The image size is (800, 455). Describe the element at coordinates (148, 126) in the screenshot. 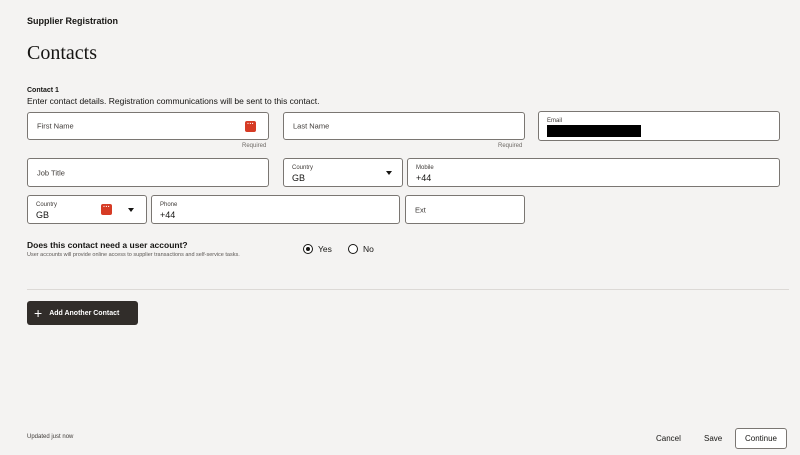

I see `first-name-field: First Name ···` at that location.